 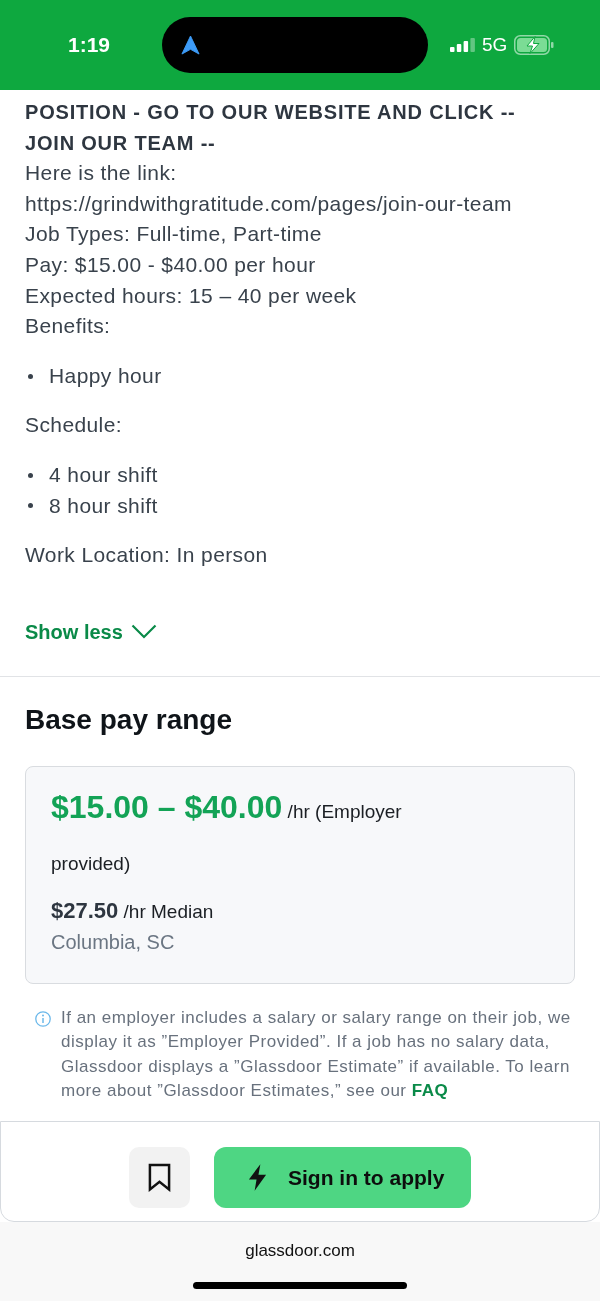 I want to click on description-heading: POSITION - GO TO OUR WEBSITE AND CLICK -- JOIN OUR TEAM --, so click(x=271, y=128).